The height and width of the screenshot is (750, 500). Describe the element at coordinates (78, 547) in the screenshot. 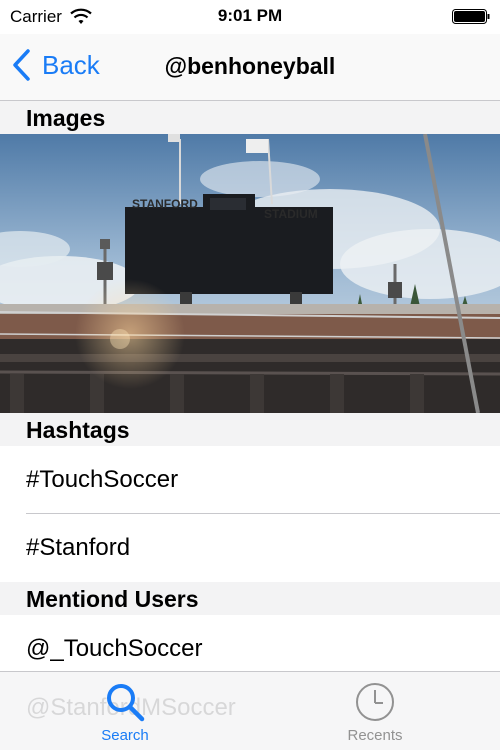

I see `hashtag-label: #Stanford` at that location.